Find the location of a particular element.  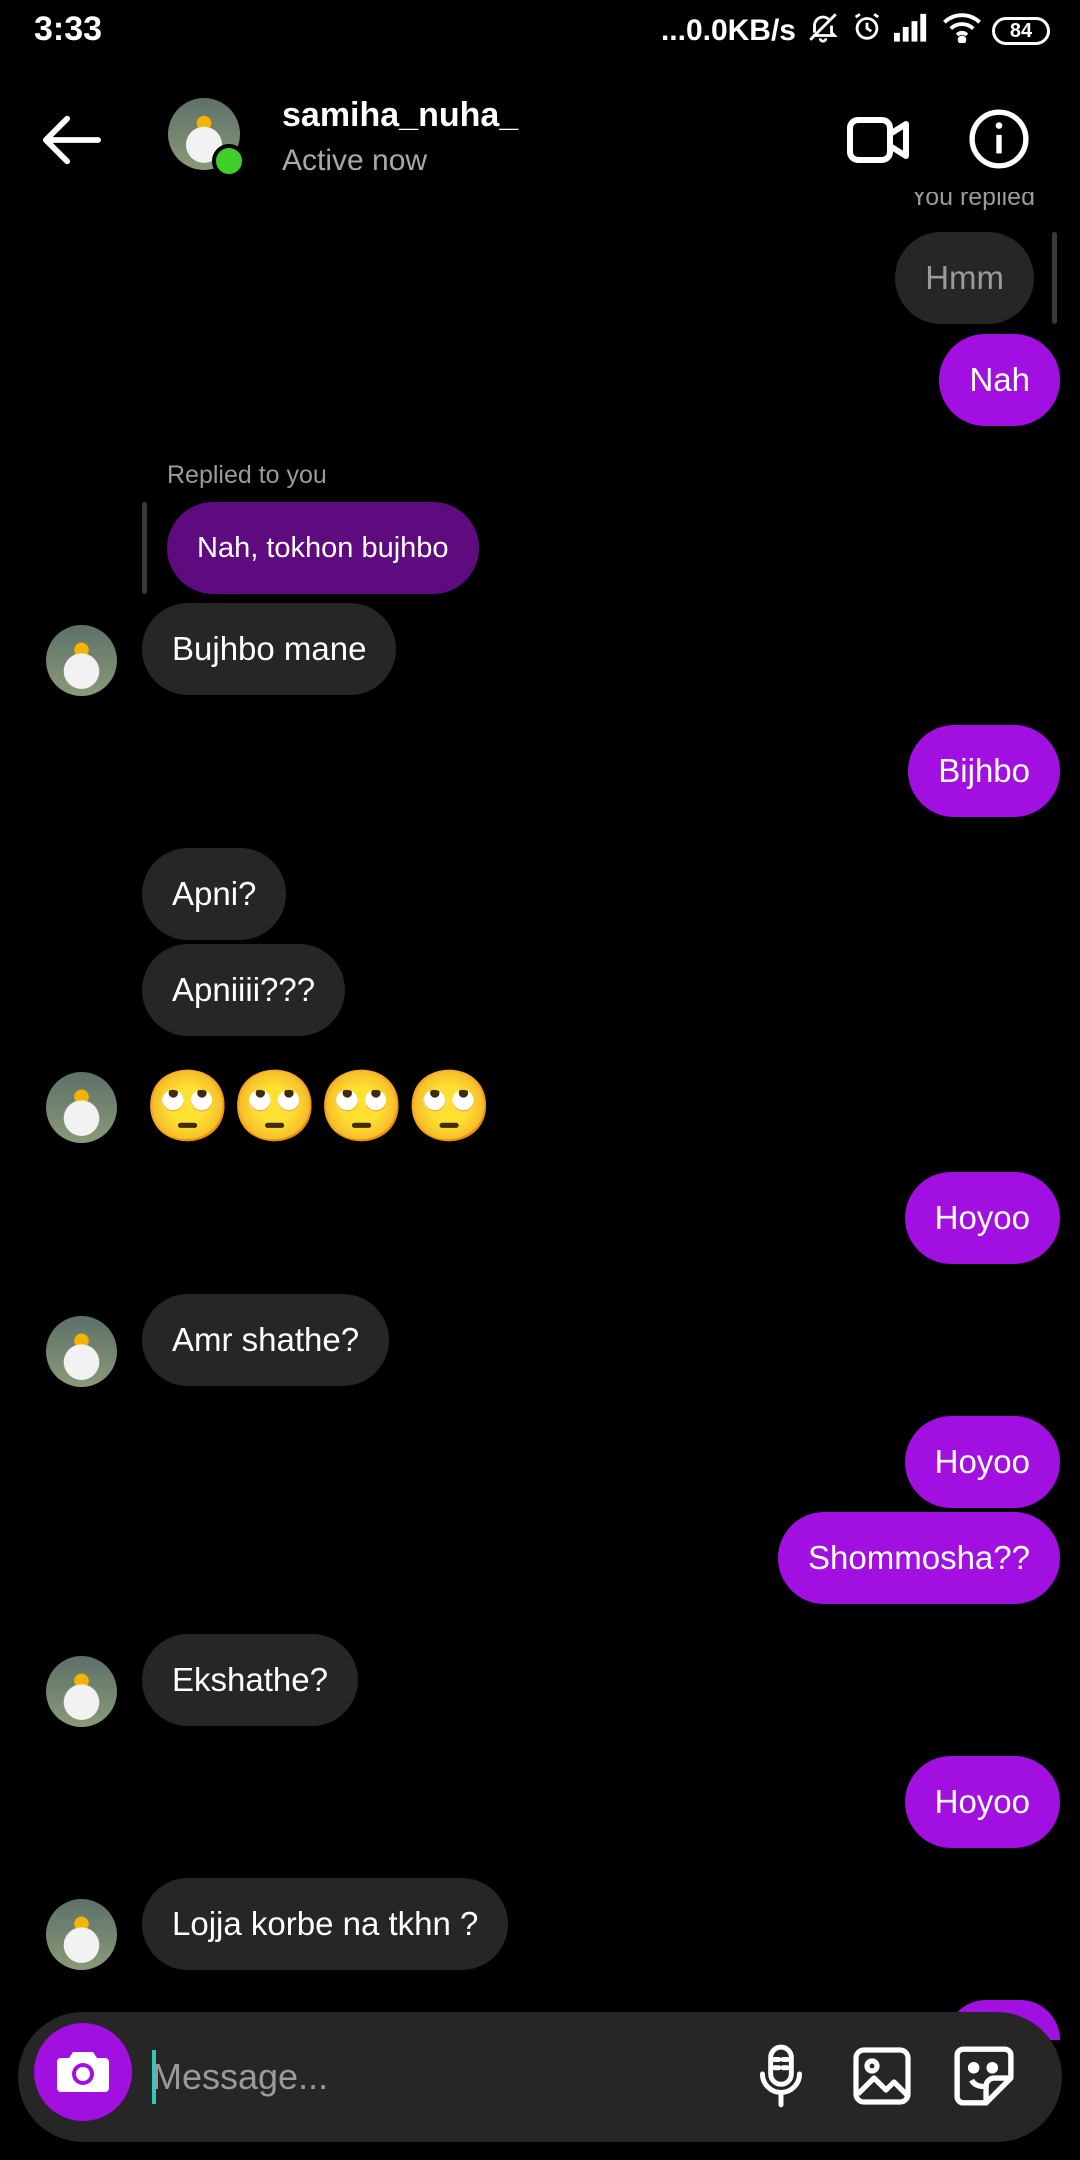

net-speed: ...0.0KB/s is located at coordinates (728, 30).